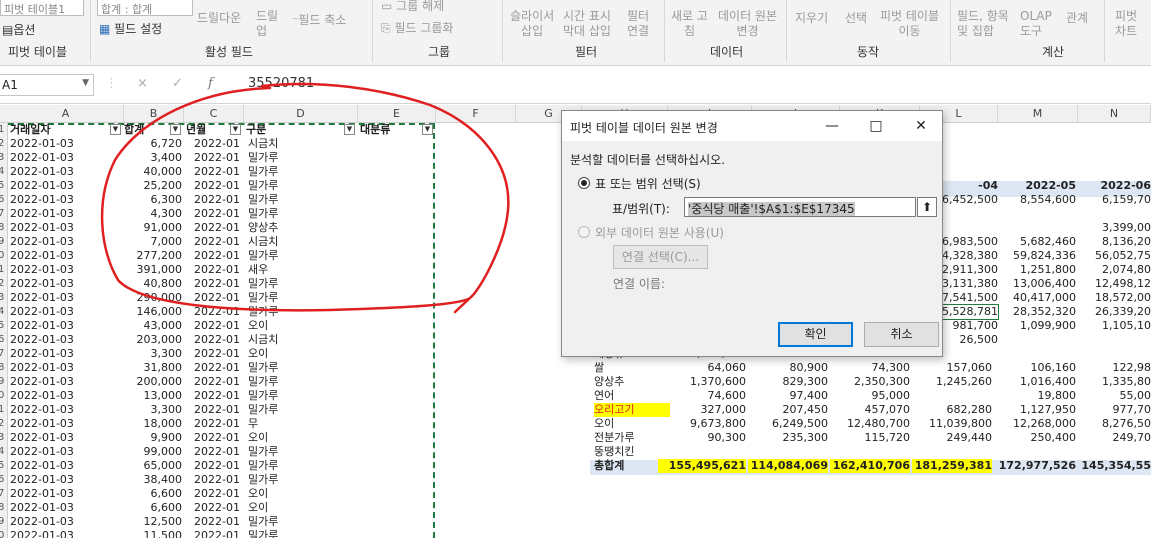  I want to click on category-cell: 시금치, so click(263, 242).